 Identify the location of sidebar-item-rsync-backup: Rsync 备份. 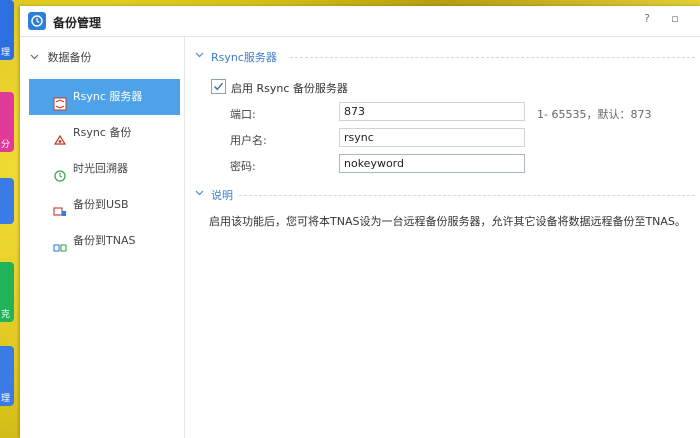
(104, 133).